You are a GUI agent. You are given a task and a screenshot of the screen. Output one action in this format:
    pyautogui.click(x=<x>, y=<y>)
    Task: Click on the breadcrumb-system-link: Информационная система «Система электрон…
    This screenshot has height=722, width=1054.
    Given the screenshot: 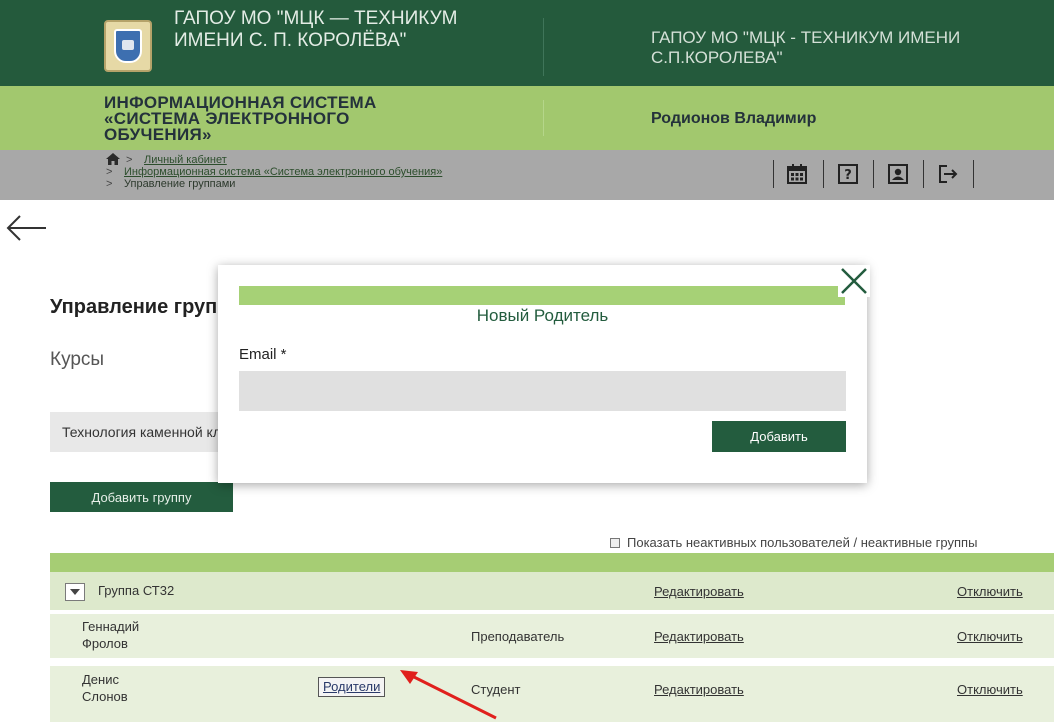 What is the action you would take?
    pyautogui.click(x=283, y=172)
    